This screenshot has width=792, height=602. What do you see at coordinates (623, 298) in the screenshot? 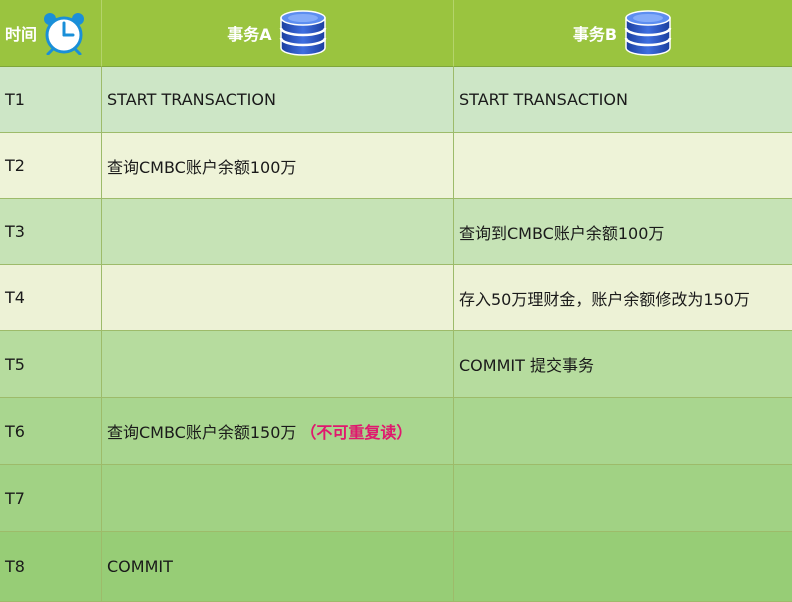
I see `transaction-b-cell: 存入50万理财金，账户余额修改为150万` at bounding box center [623, 298].